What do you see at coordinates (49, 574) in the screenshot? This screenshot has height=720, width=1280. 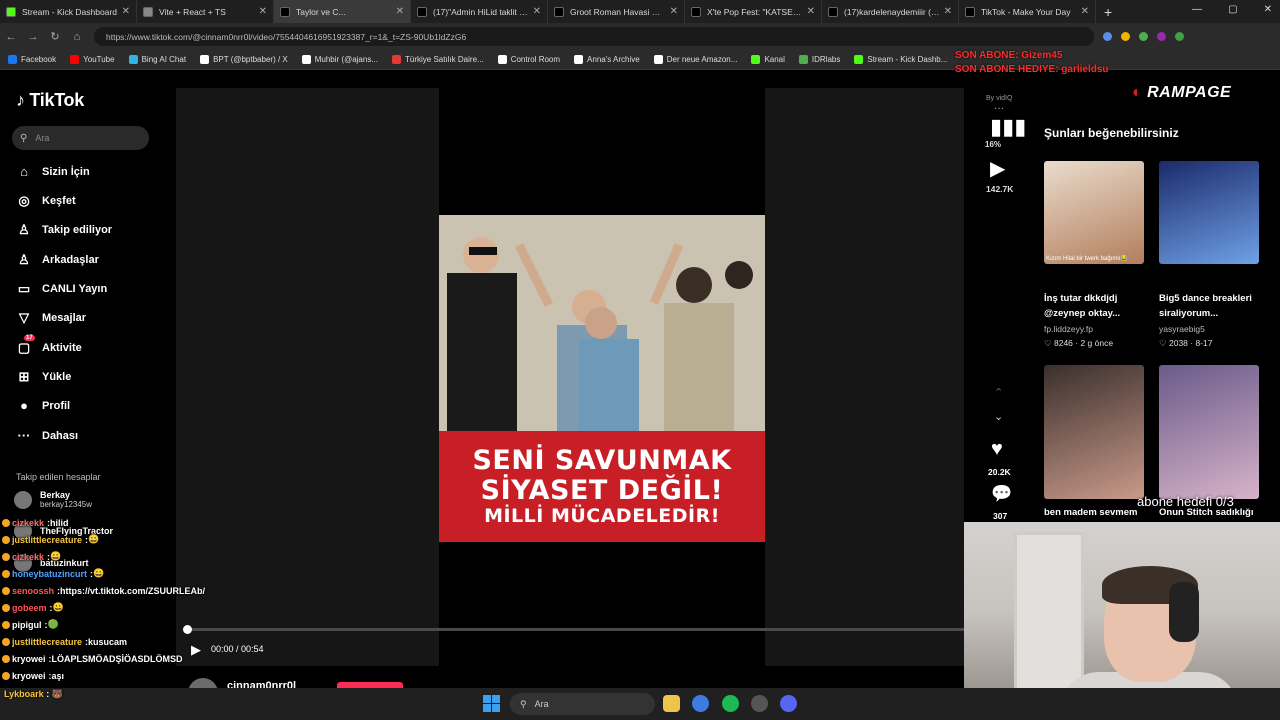 I see `chat-username: honeybatuzincurt` at bounding box center [49, 574].